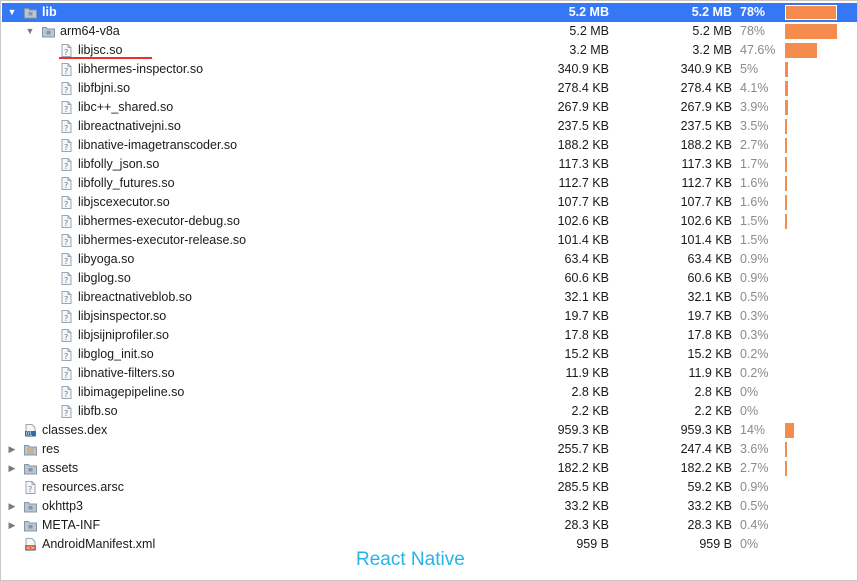  Describe the element at coordinates (429, 487) in the screenshot. I see `tree-row: ? resources.arsc 285.5 KB 59.2 KB 0.9%` at that location.